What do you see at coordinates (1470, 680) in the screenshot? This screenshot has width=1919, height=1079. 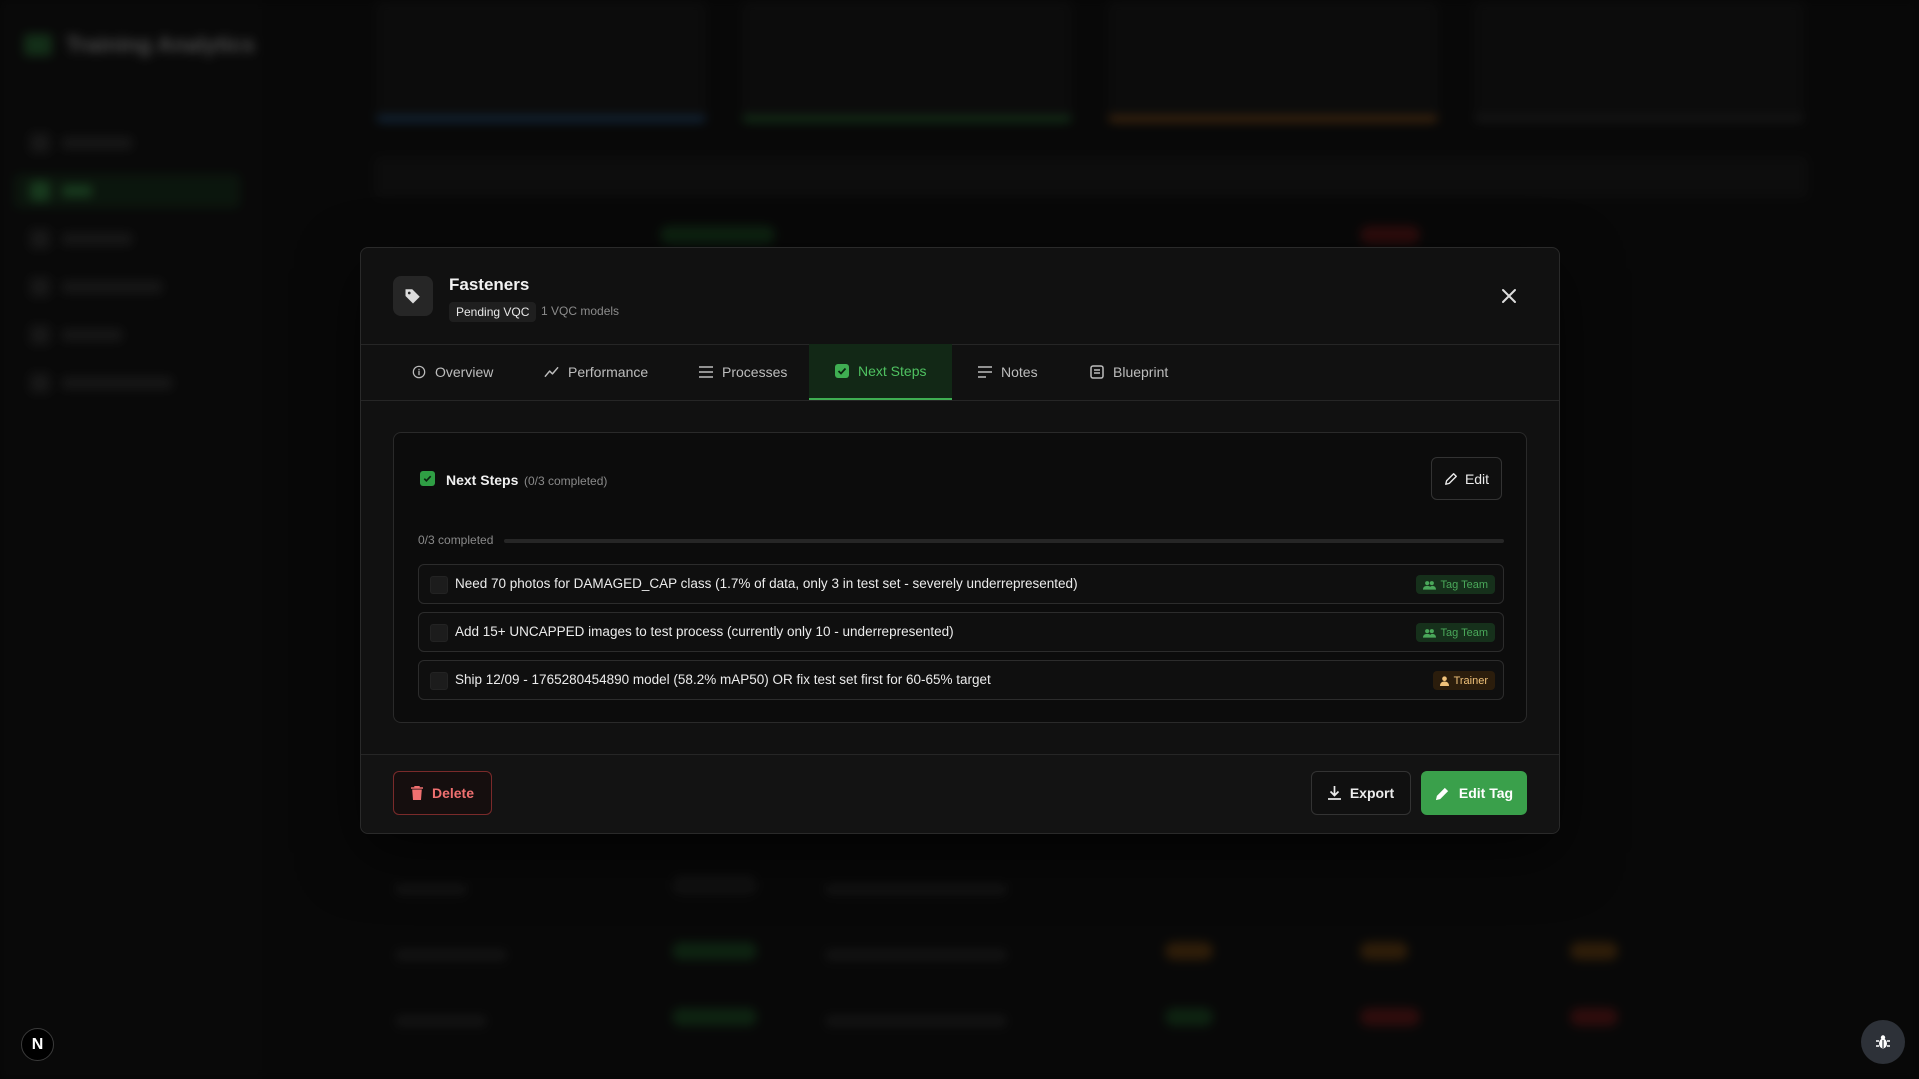 I see `assignee-label: Trainer` at bounding box center [1470, 680].